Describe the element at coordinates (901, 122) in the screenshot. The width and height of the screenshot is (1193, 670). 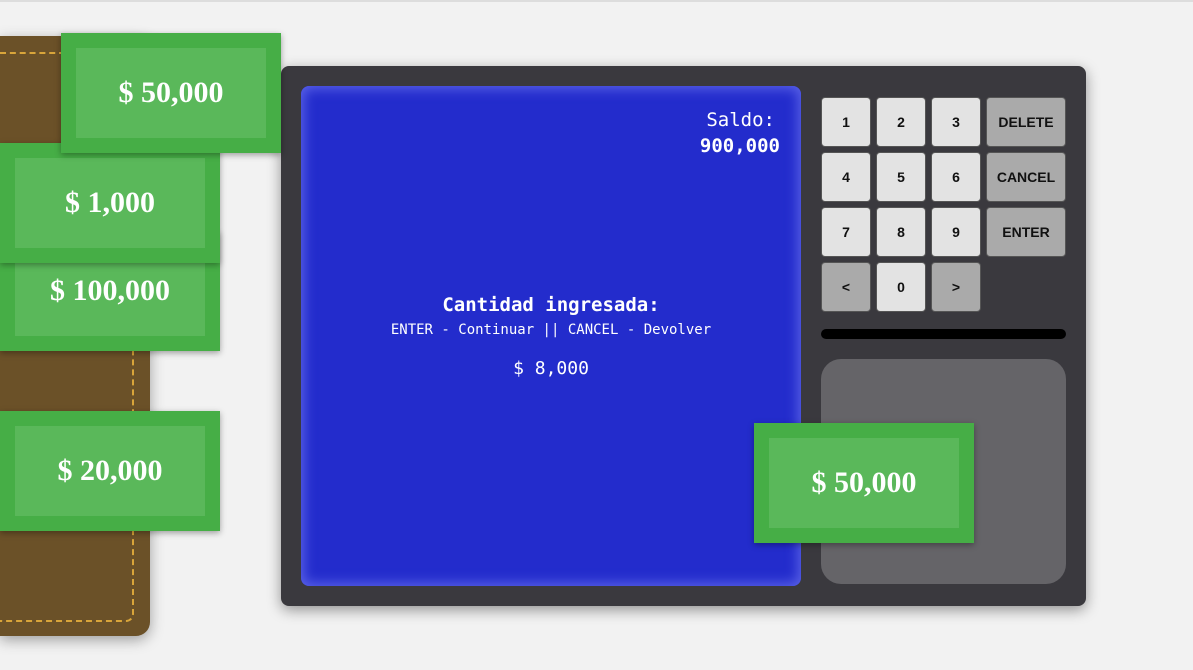
I see `key-2: 2` at that location.